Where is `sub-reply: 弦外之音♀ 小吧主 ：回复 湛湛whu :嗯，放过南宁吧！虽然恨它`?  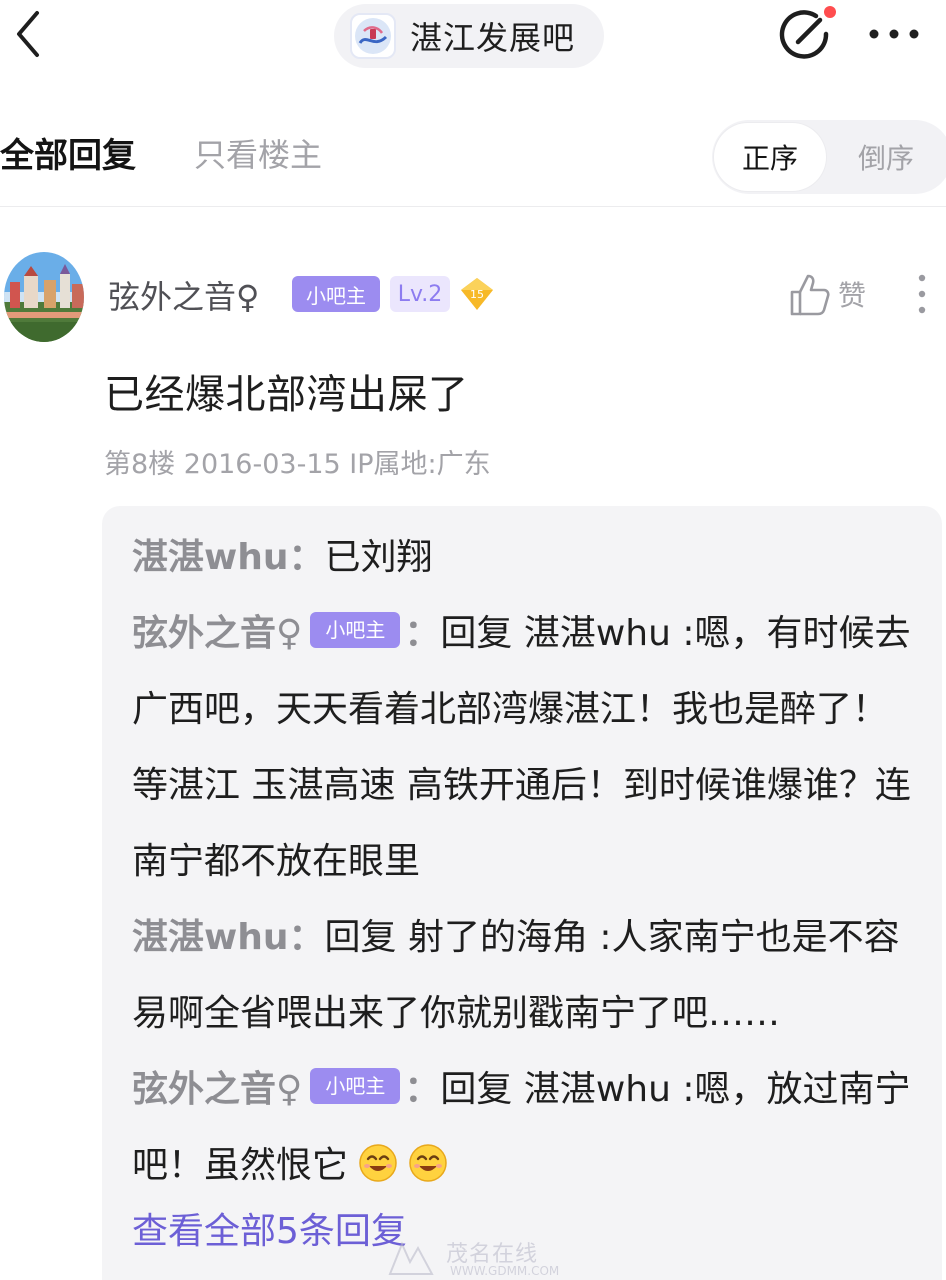 sub-reply: 弦外之音♀ 小吧主 ：回复 湛湛whu :嗯，放过南宁吧！虽然恨它 is located at coordinates (522, 1128).